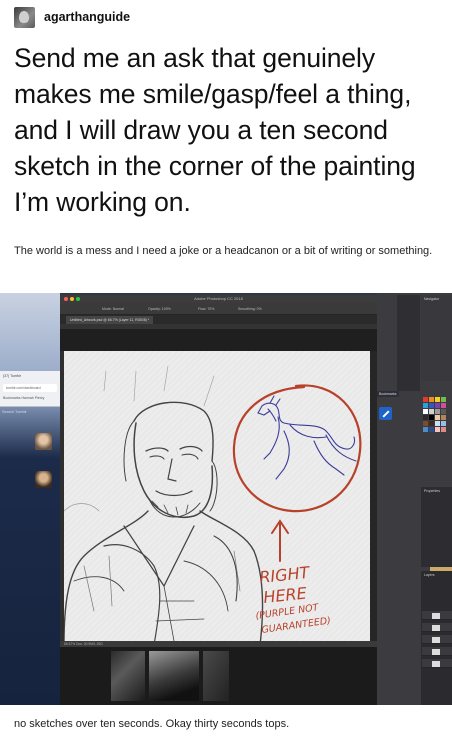  What do you see at coordinates (436, 527) in the screenshot?
I see `properties-panel: Properties` at bounding box center [436, 527].